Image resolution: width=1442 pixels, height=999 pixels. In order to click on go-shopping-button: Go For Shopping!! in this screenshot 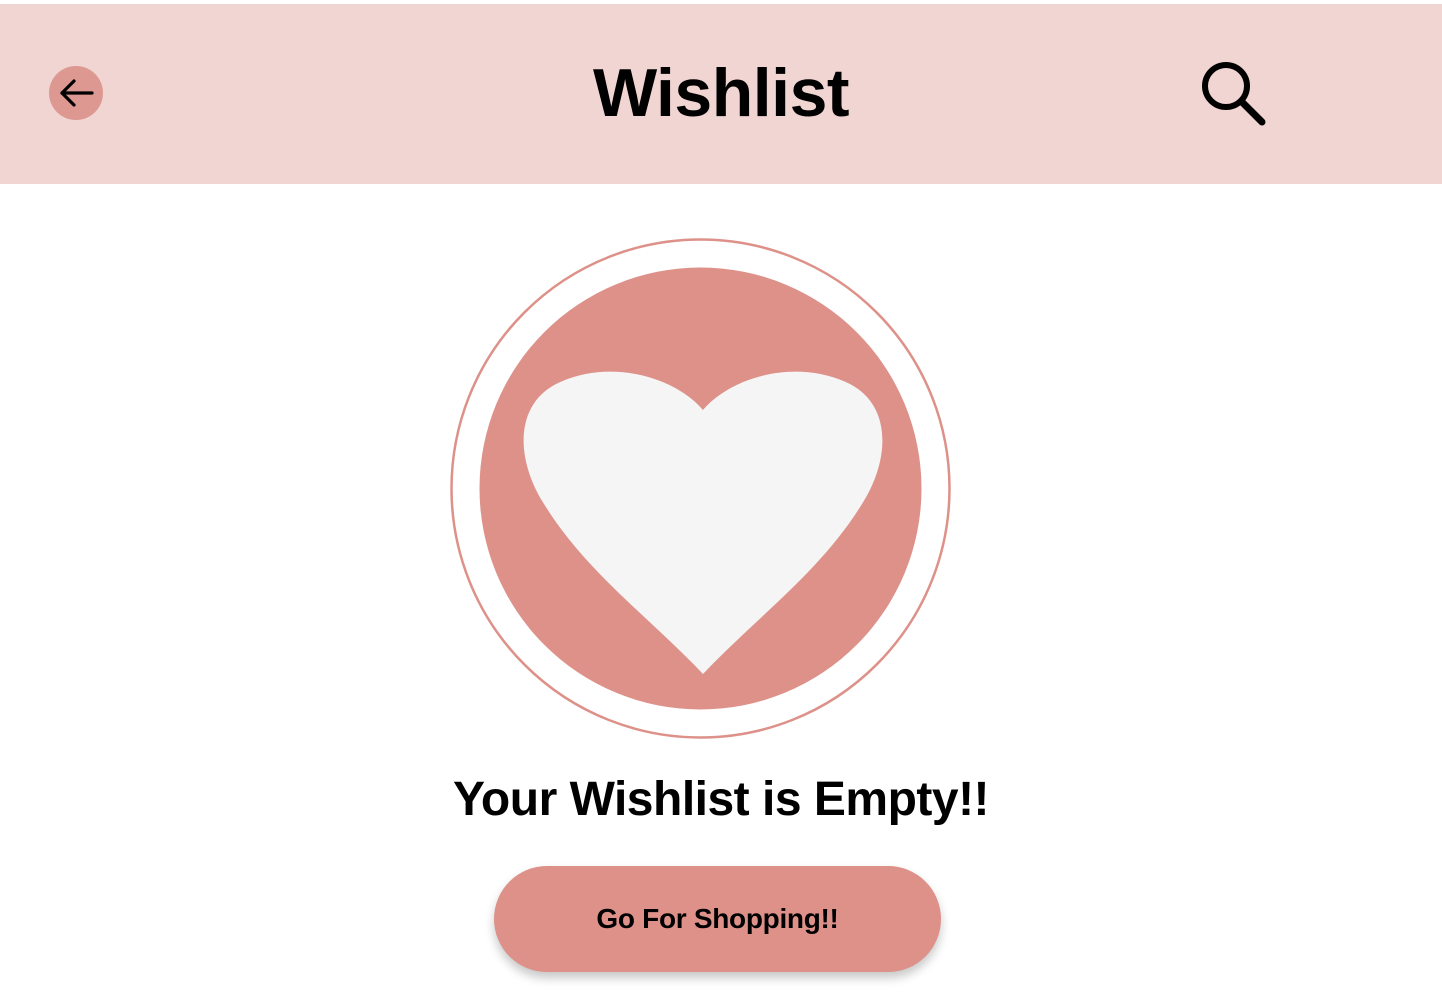, I will do `click(717, 919)`.